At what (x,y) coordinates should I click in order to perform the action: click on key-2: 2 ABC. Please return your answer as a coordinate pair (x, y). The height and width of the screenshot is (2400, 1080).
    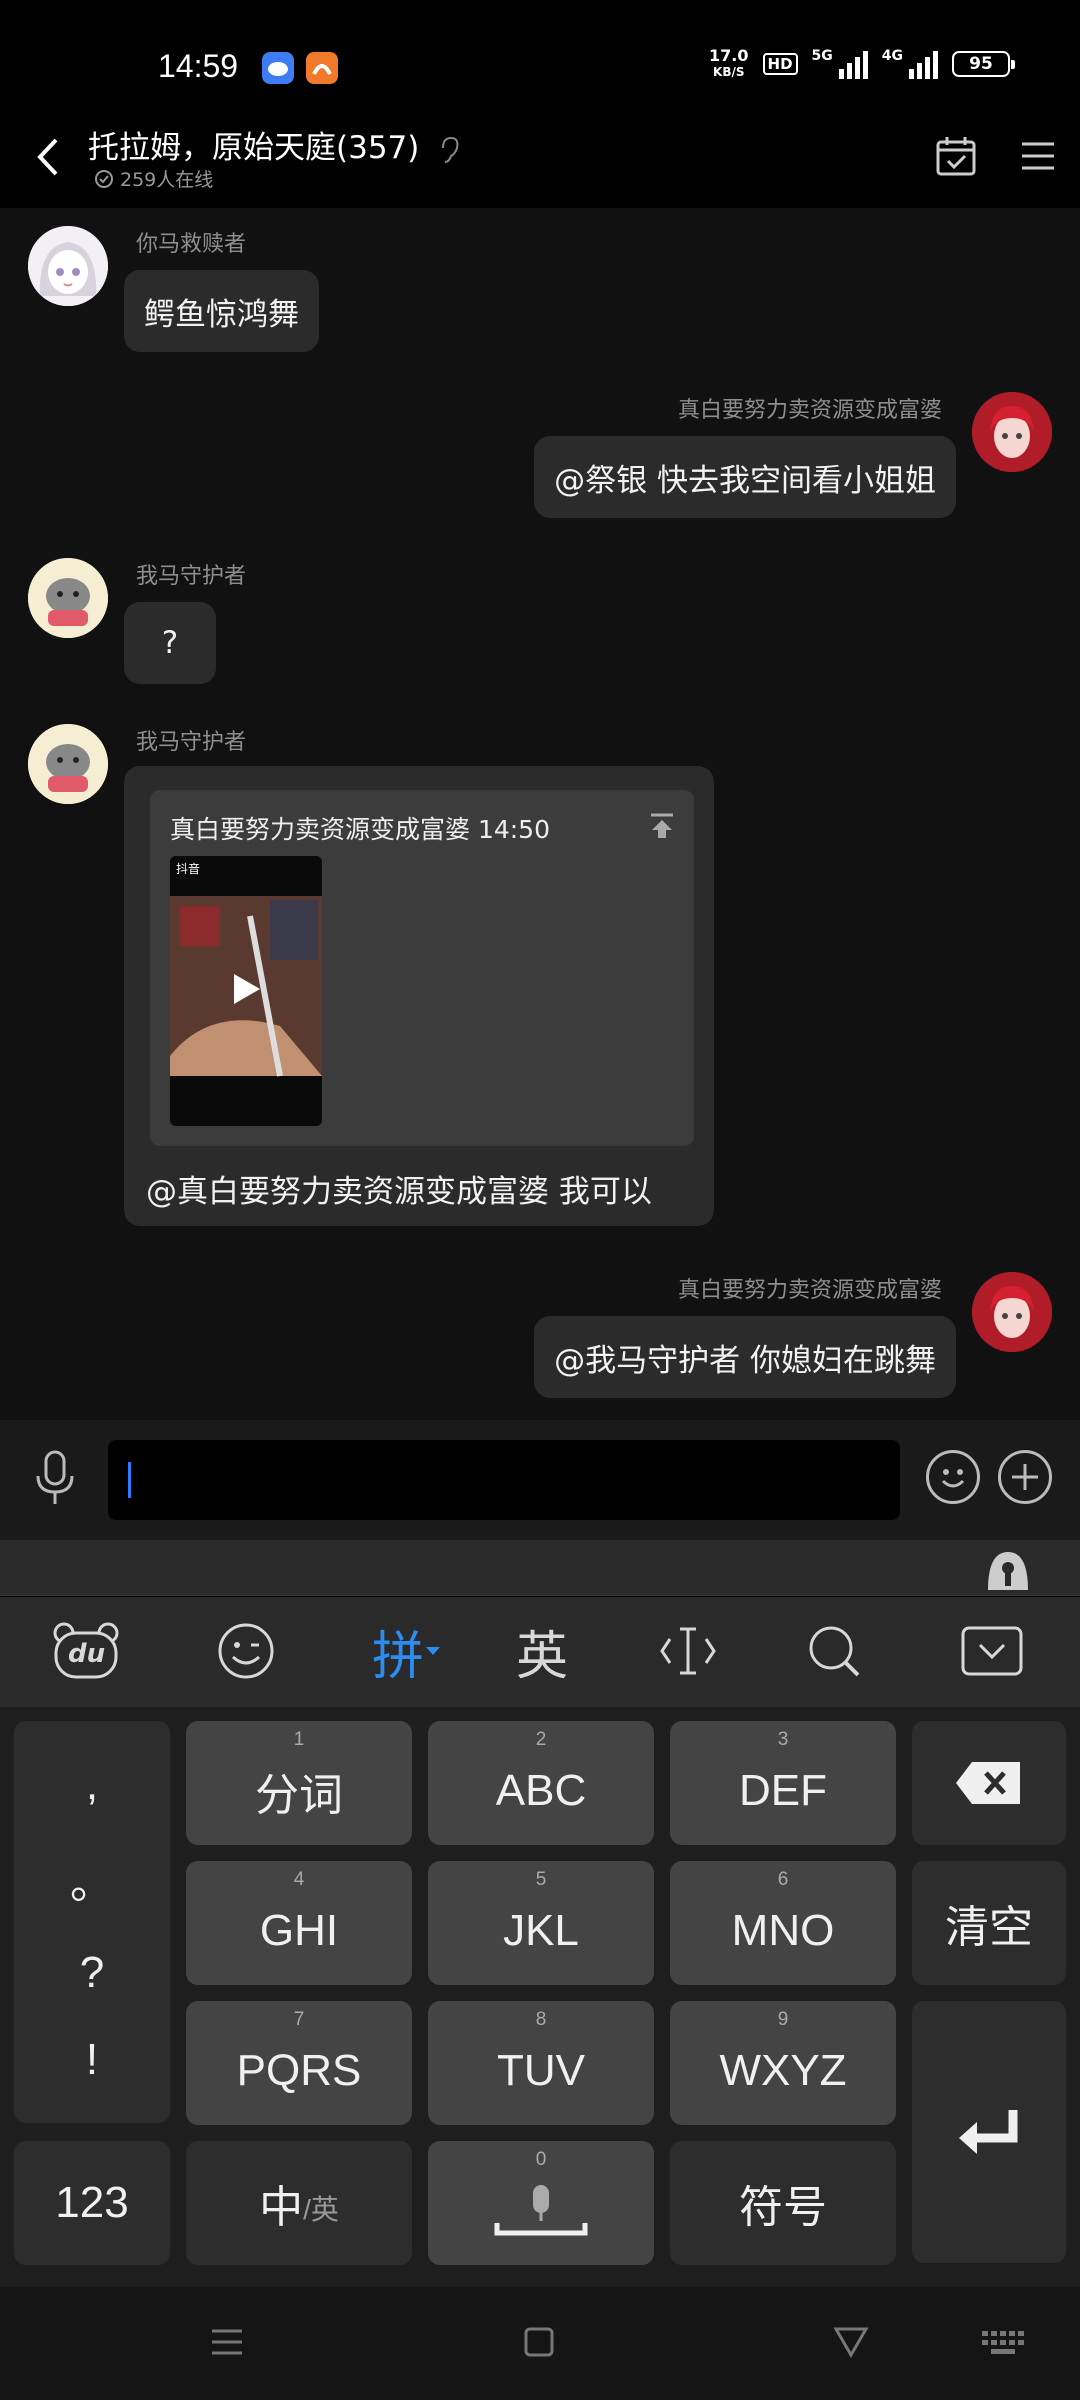
    Looking at the image, I should click on (541, 1783).